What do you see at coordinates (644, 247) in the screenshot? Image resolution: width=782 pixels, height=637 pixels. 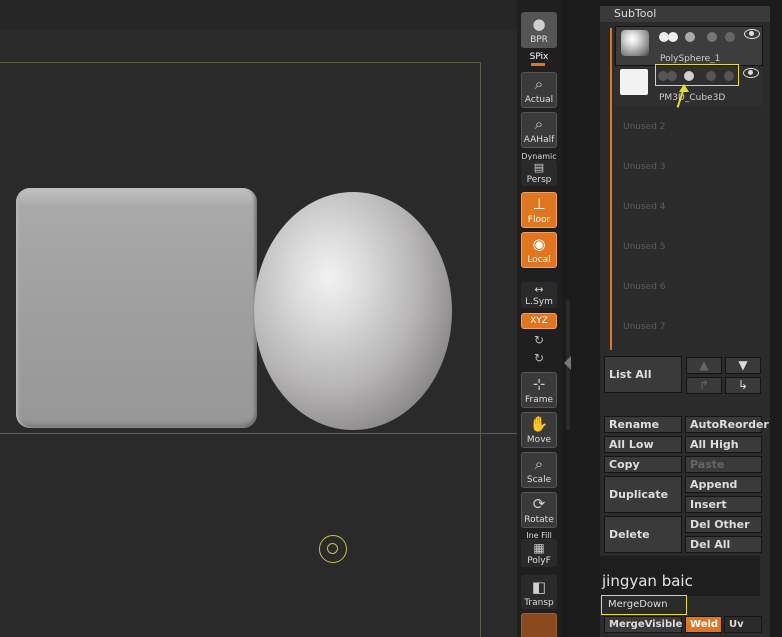 I see `unused-label: Unused 5` at bounding box center [644, 247].